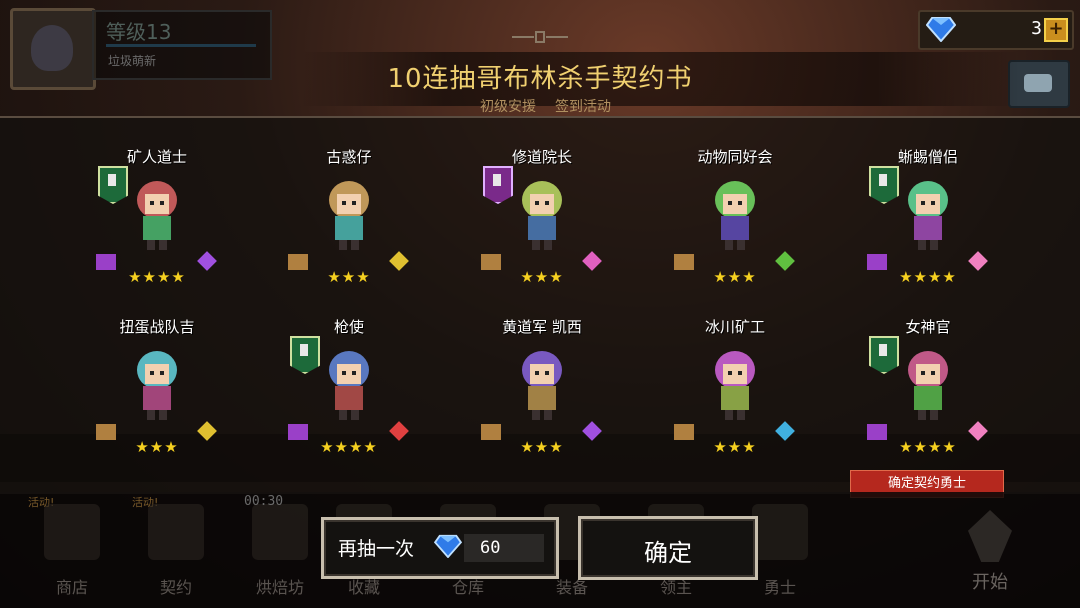  I want to click on nav-item: 活动! 商店, so click(72, 549).